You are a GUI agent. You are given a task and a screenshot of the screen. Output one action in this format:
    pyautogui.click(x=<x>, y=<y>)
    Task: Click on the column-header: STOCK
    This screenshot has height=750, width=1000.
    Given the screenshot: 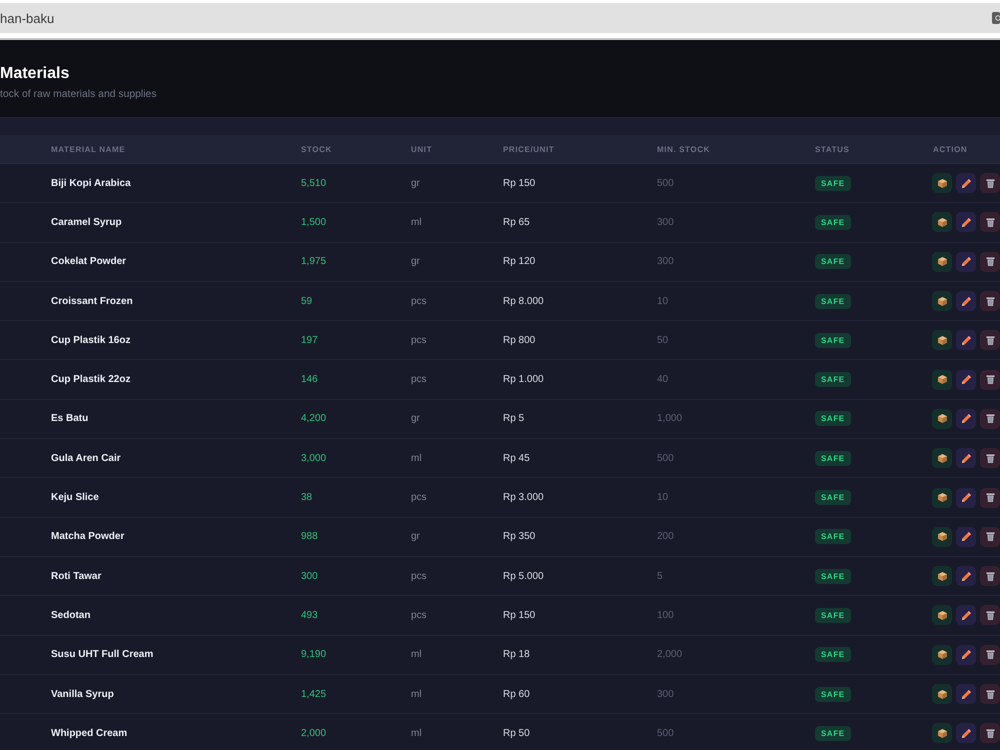 What is the action you would take?
    pyautogui.click(x=317, y=149)
    